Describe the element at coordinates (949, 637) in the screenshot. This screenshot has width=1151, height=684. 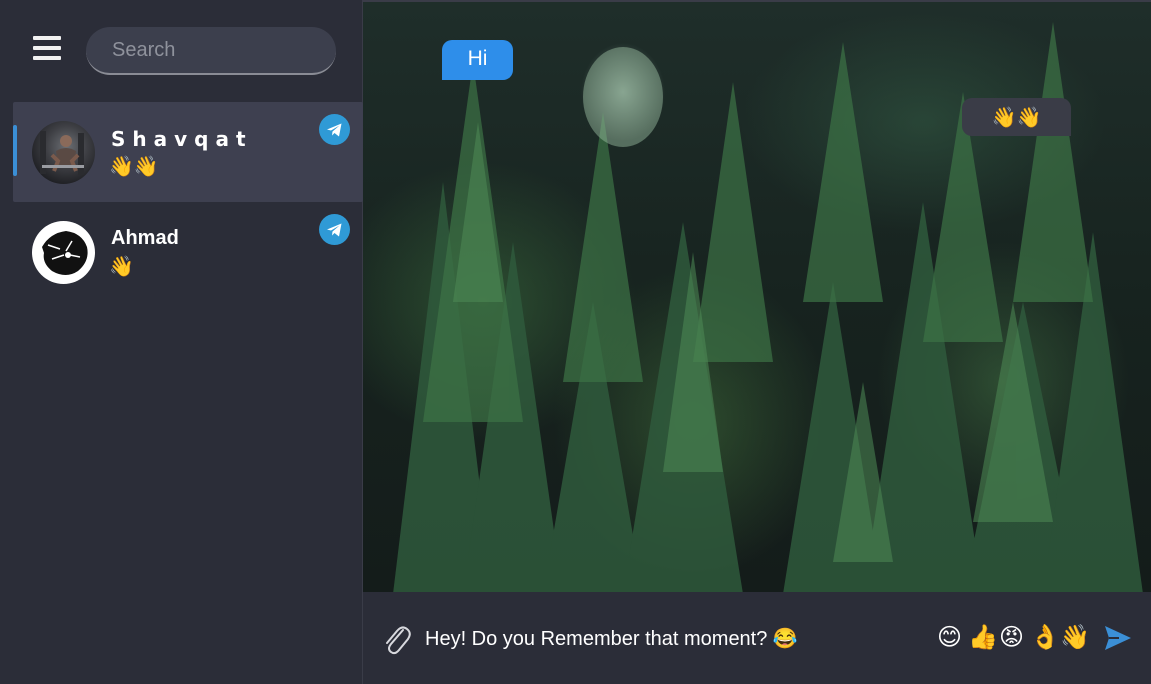
I see `emoji-smile: 😊` at that location.